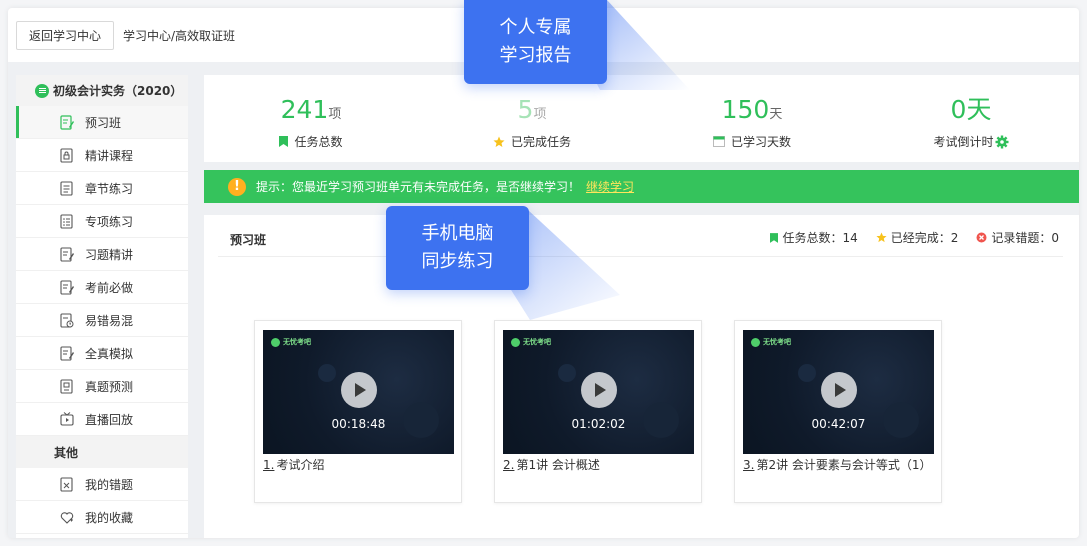  I want to click on sidebar-group-other: 其他, so click(102, 452).